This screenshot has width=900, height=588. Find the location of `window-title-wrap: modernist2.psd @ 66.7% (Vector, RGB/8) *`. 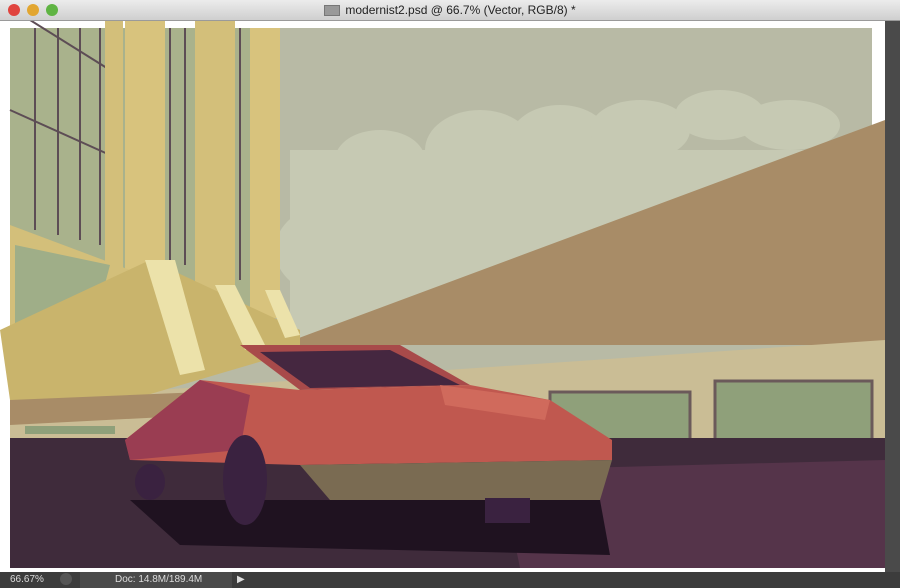

window-title-wrap: modernist2.psd @ 66.7% (Vector, RGB/8) * is located at coordinates (450, 10).